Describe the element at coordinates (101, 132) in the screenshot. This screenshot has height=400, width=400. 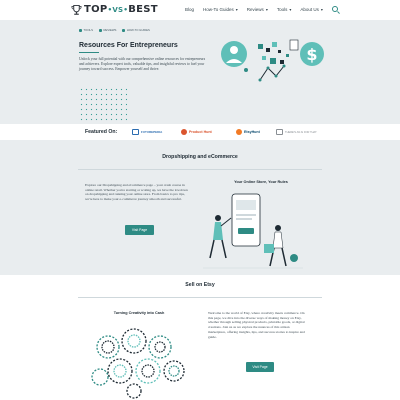
I see `featured-label: Featured On:` at that location.